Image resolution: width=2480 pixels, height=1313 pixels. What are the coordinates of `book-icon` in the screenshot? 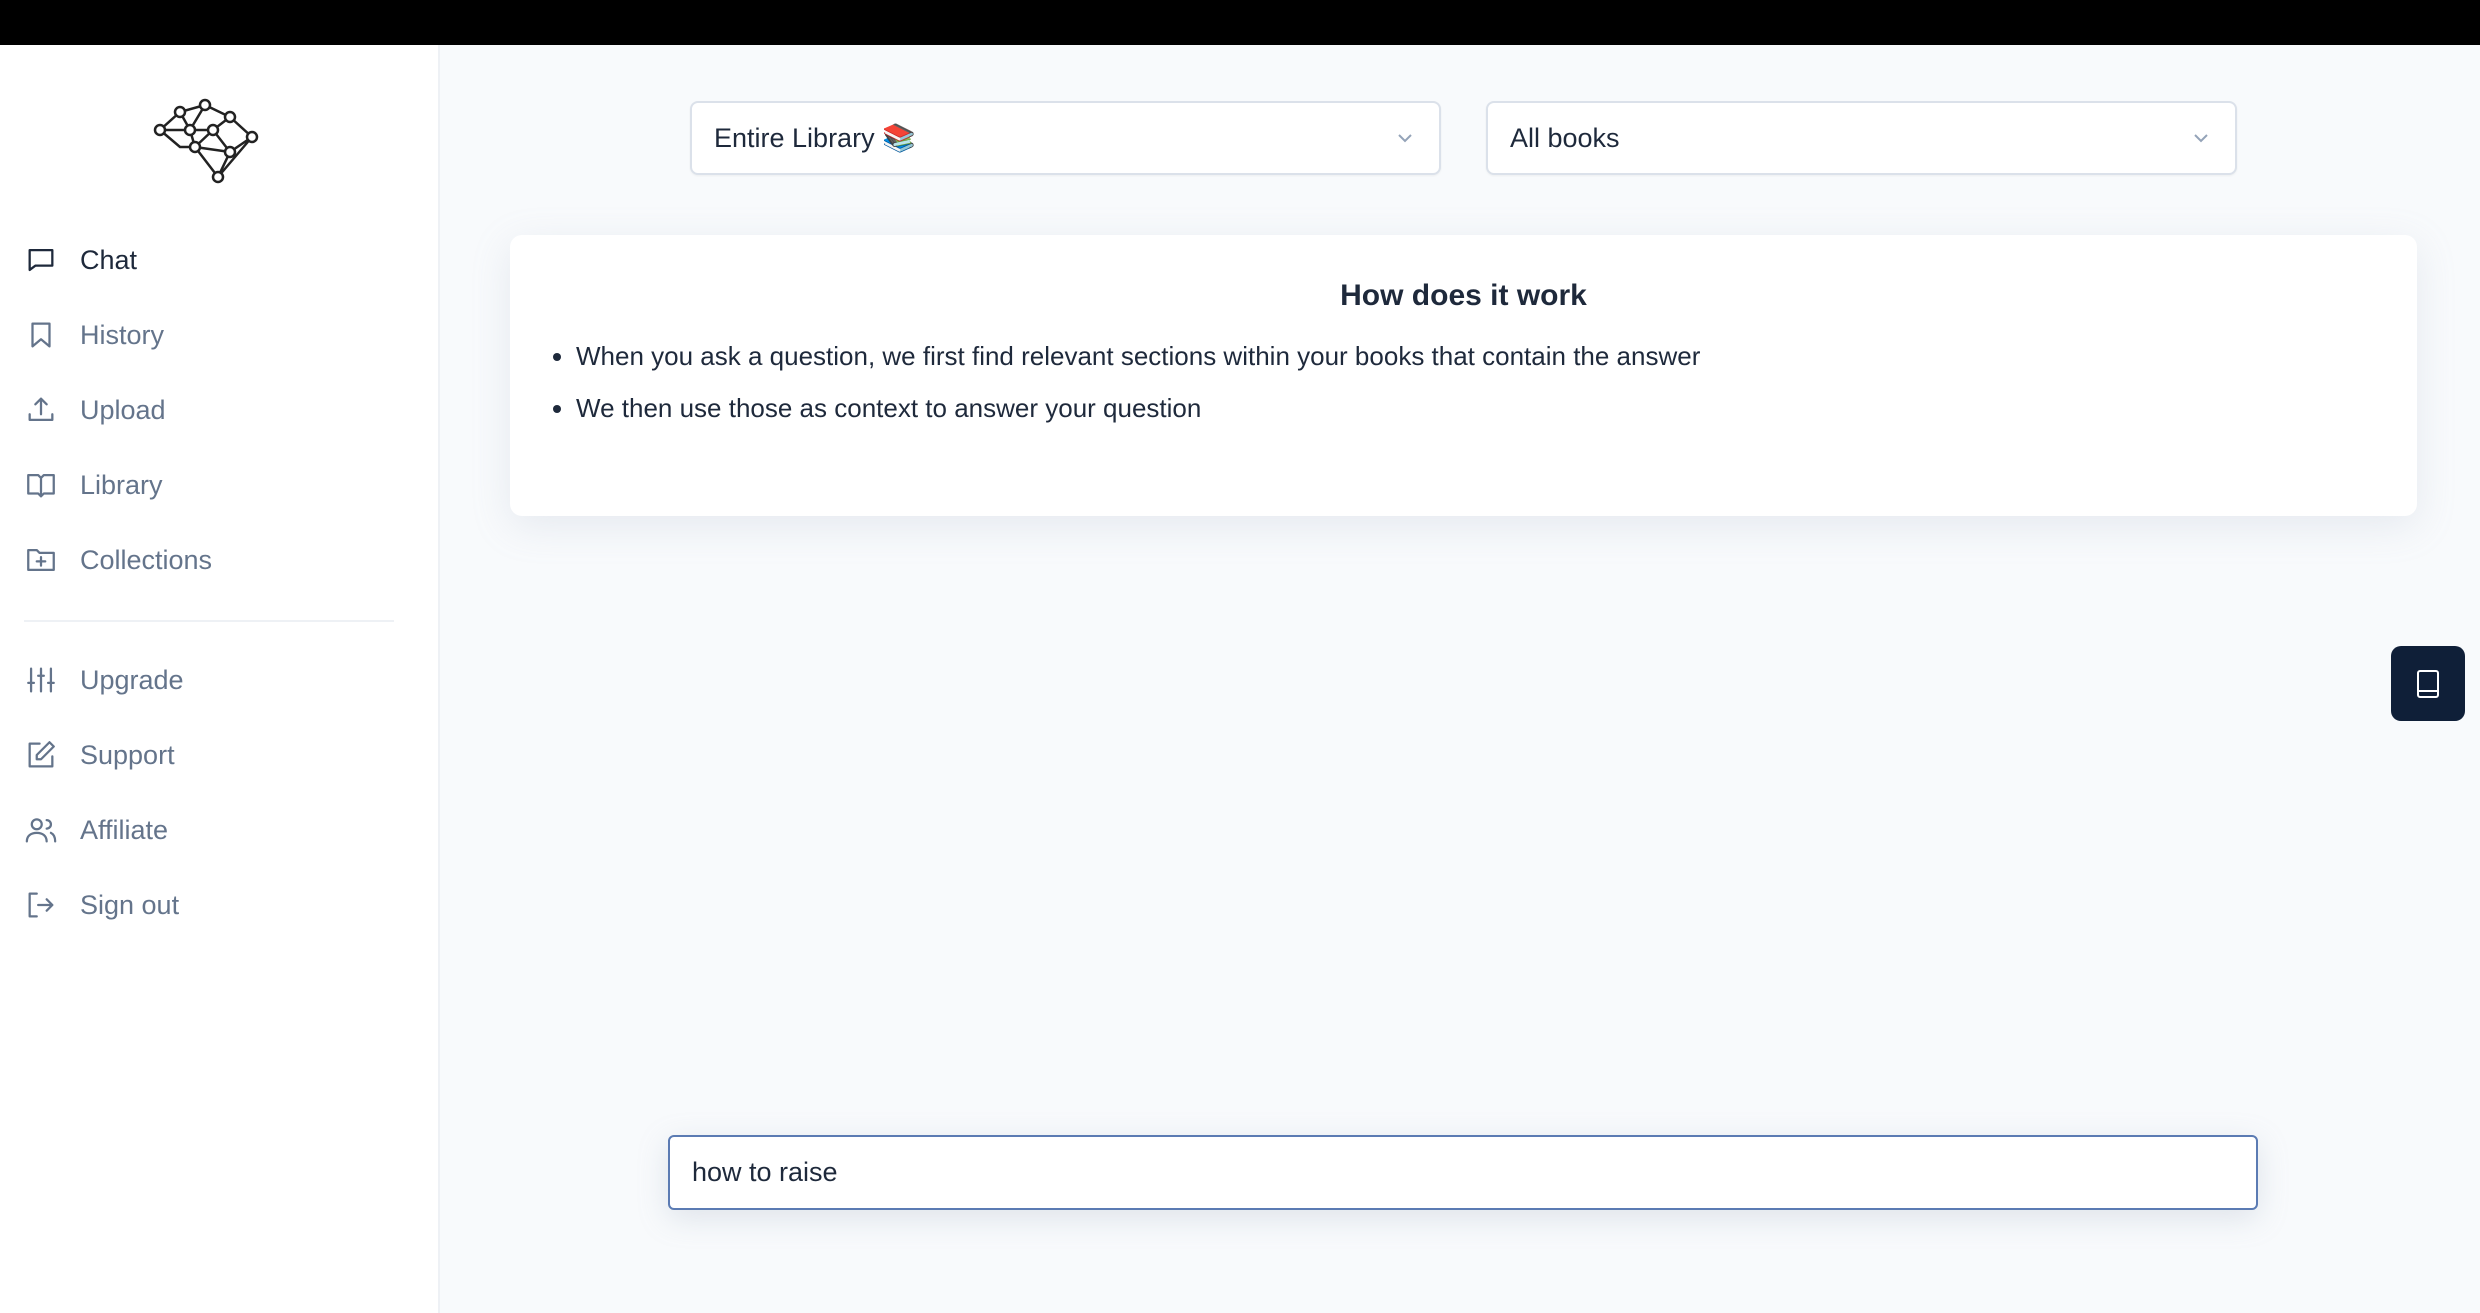 It's located at (2428, 683).